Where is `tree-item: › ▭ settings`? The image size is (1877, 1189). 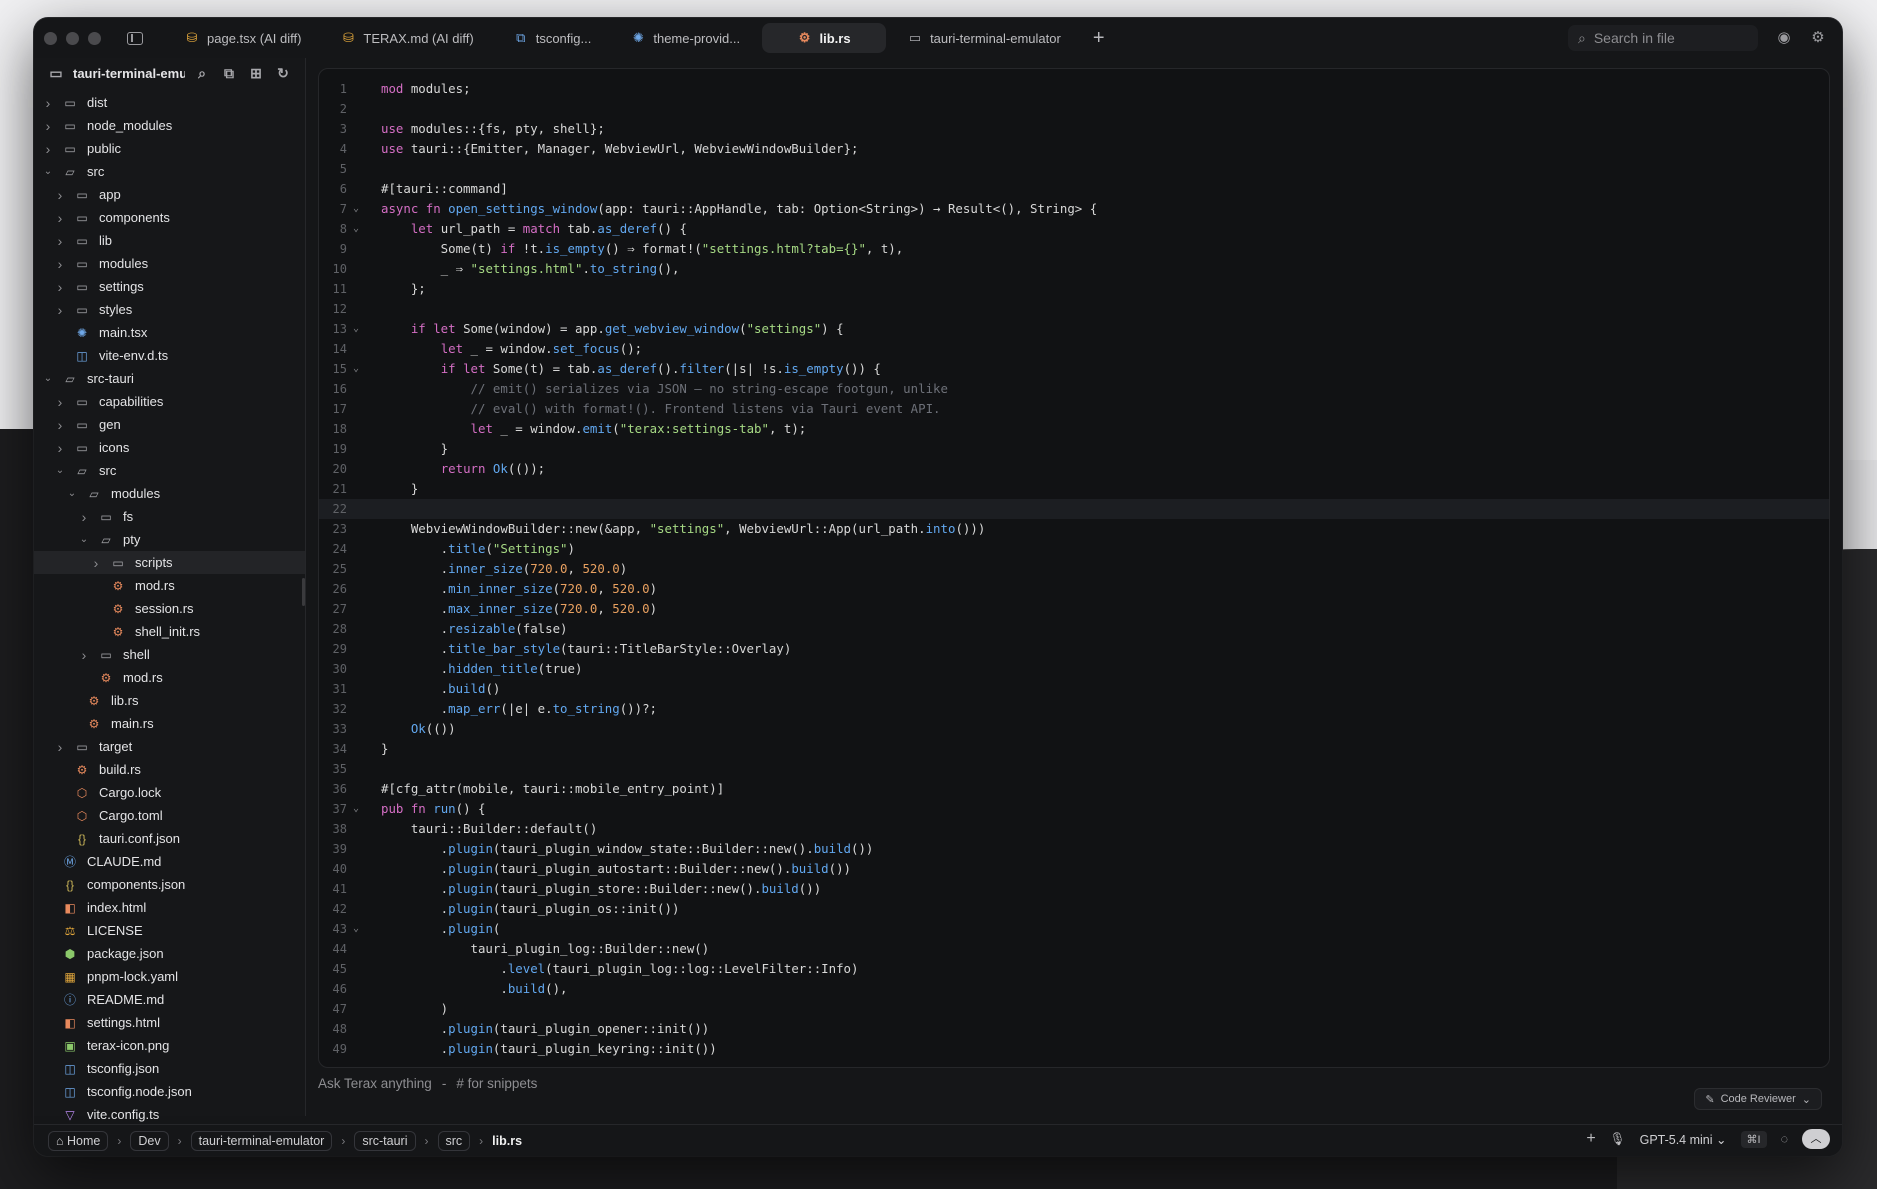 tree-item: › ▭ settings is located at coordinates (169, 286).